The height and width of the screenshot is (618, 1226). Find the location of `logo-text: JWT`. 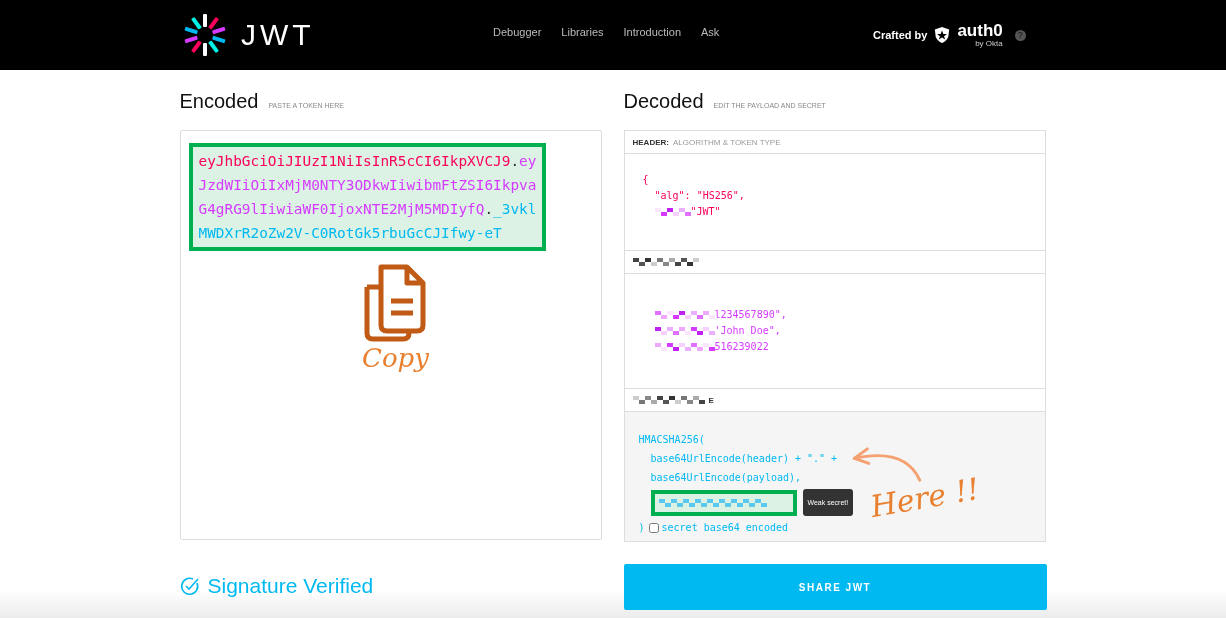

logo-text: JWT is located at coordinates (278, 35).